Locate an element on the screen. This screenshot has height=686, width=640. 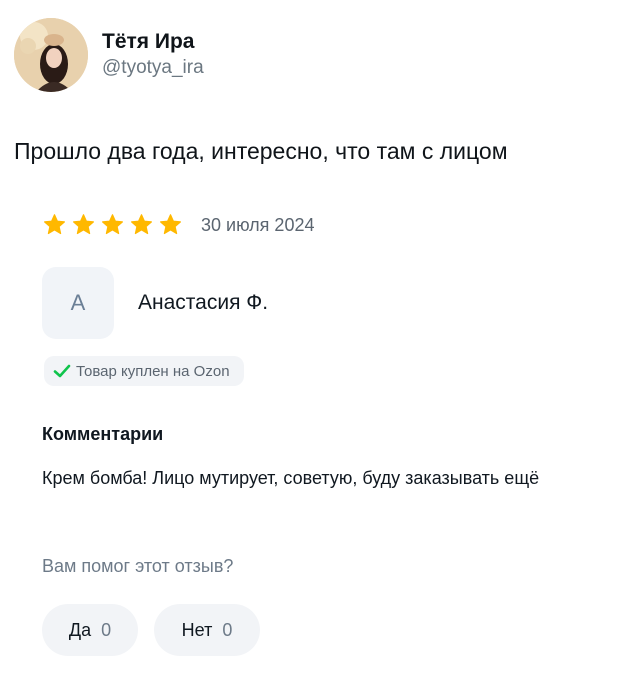
vote-no-button: Нет 0 is located at coordinates (207, 630).